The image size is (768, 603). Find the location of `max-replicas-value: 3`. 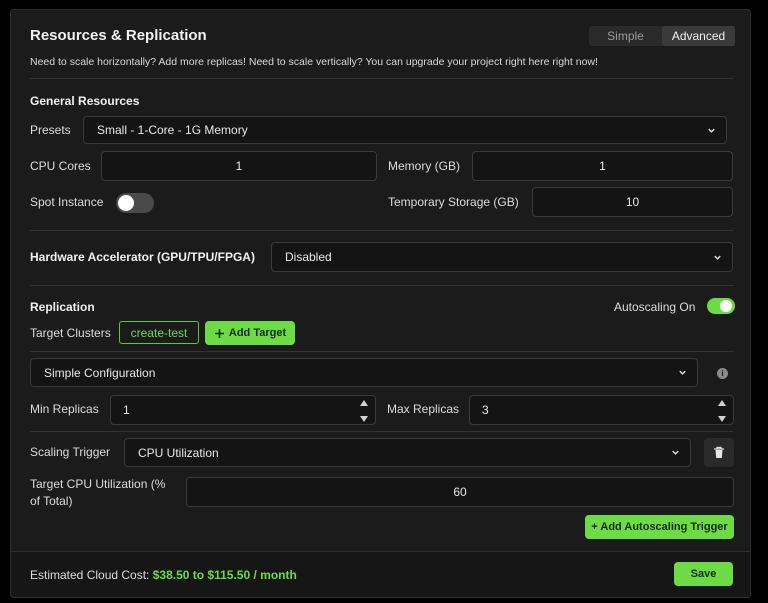

max-replicas-value: 3 is located at coordinates (485, 410).